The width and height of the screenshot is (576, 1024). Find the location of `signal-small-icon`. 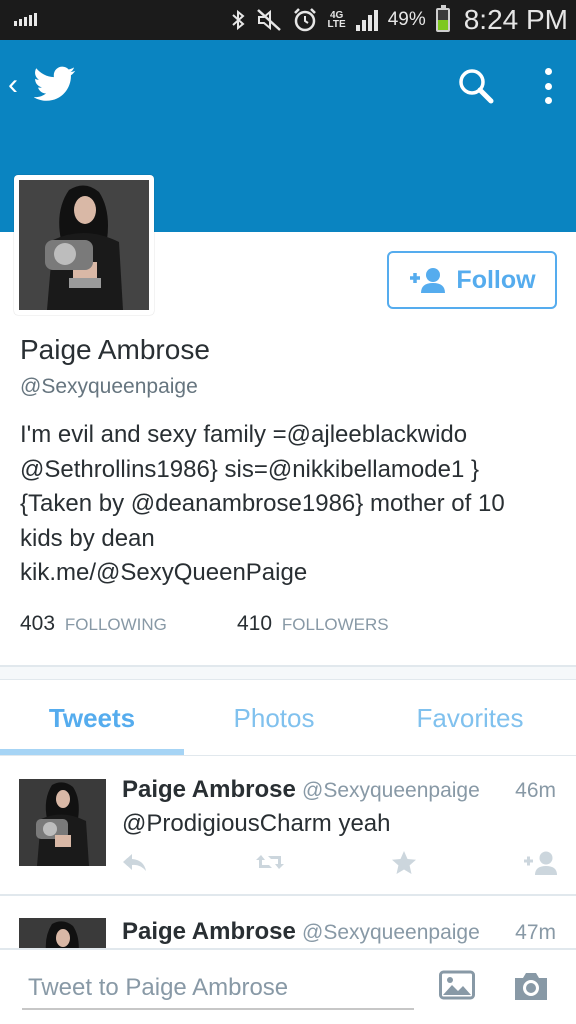

signal-small-icon is located at coordinates (25, 19).